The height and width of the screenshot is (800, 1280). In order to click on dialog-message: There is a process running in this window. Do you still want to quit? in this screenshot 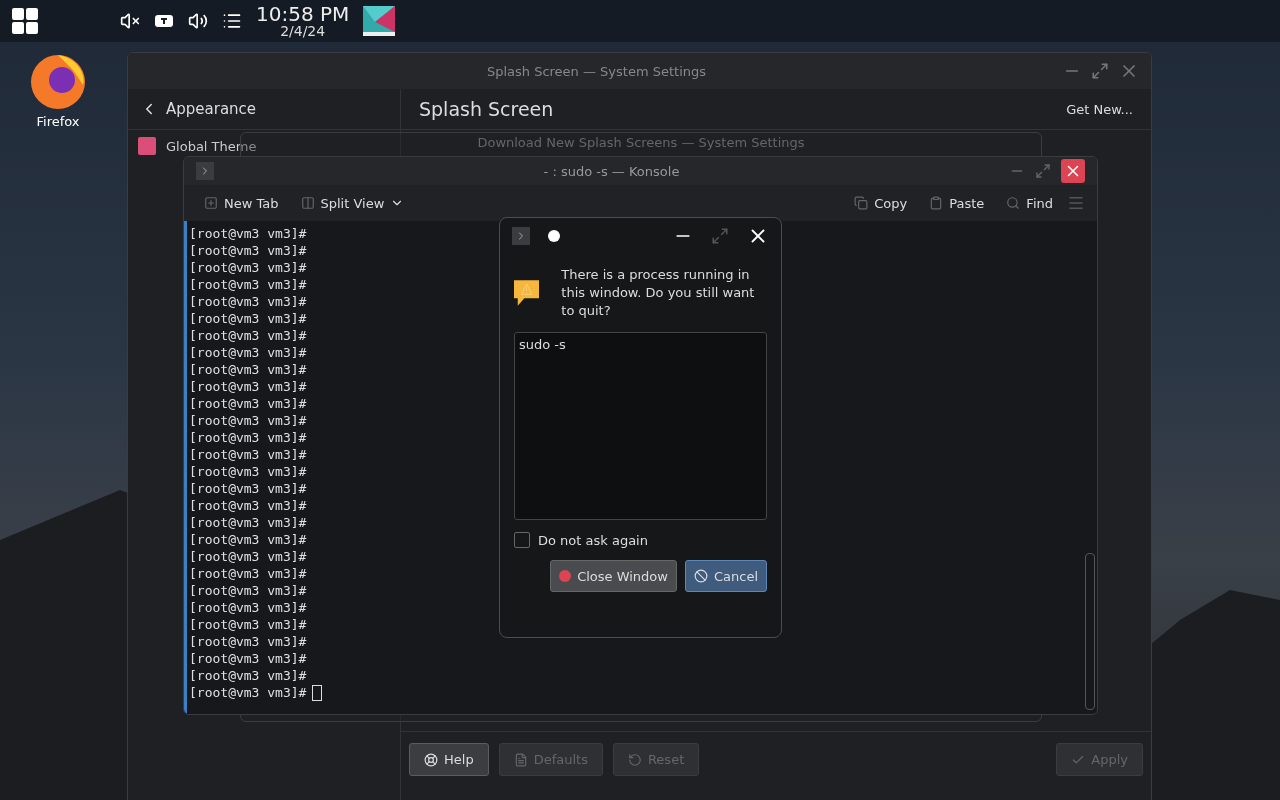, I will do `click(658, 293)`.